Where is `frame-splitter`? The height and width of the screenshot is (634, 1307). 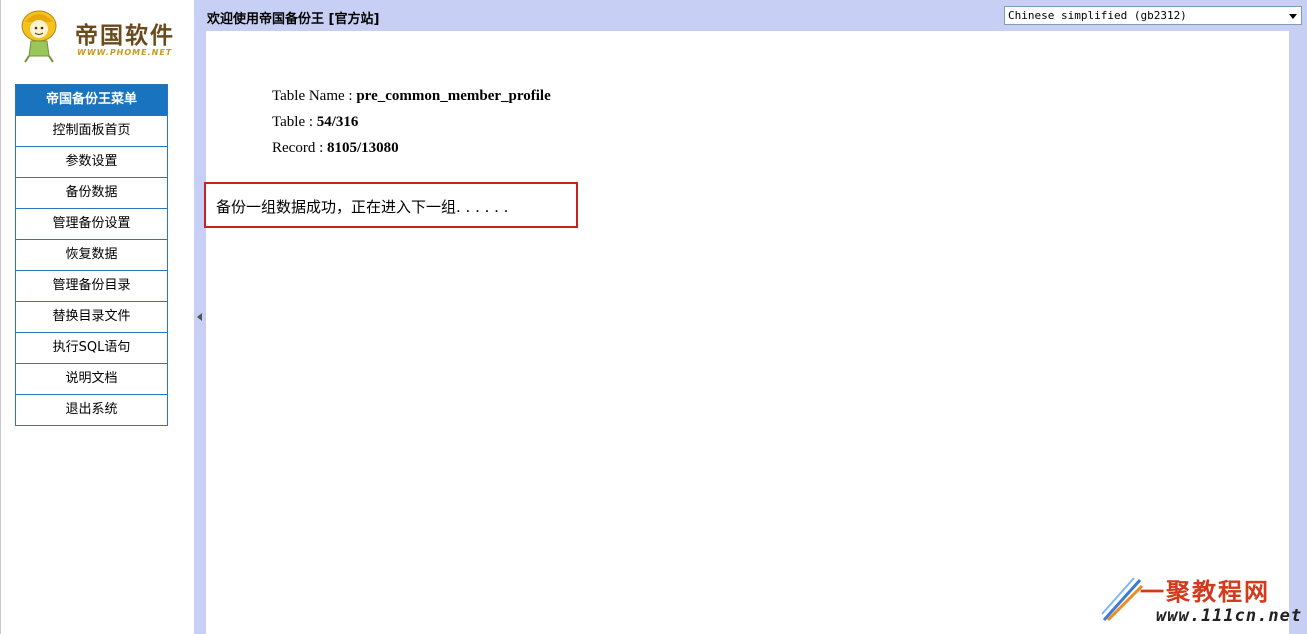
frame-splitter is located at coordinates (200, 317).